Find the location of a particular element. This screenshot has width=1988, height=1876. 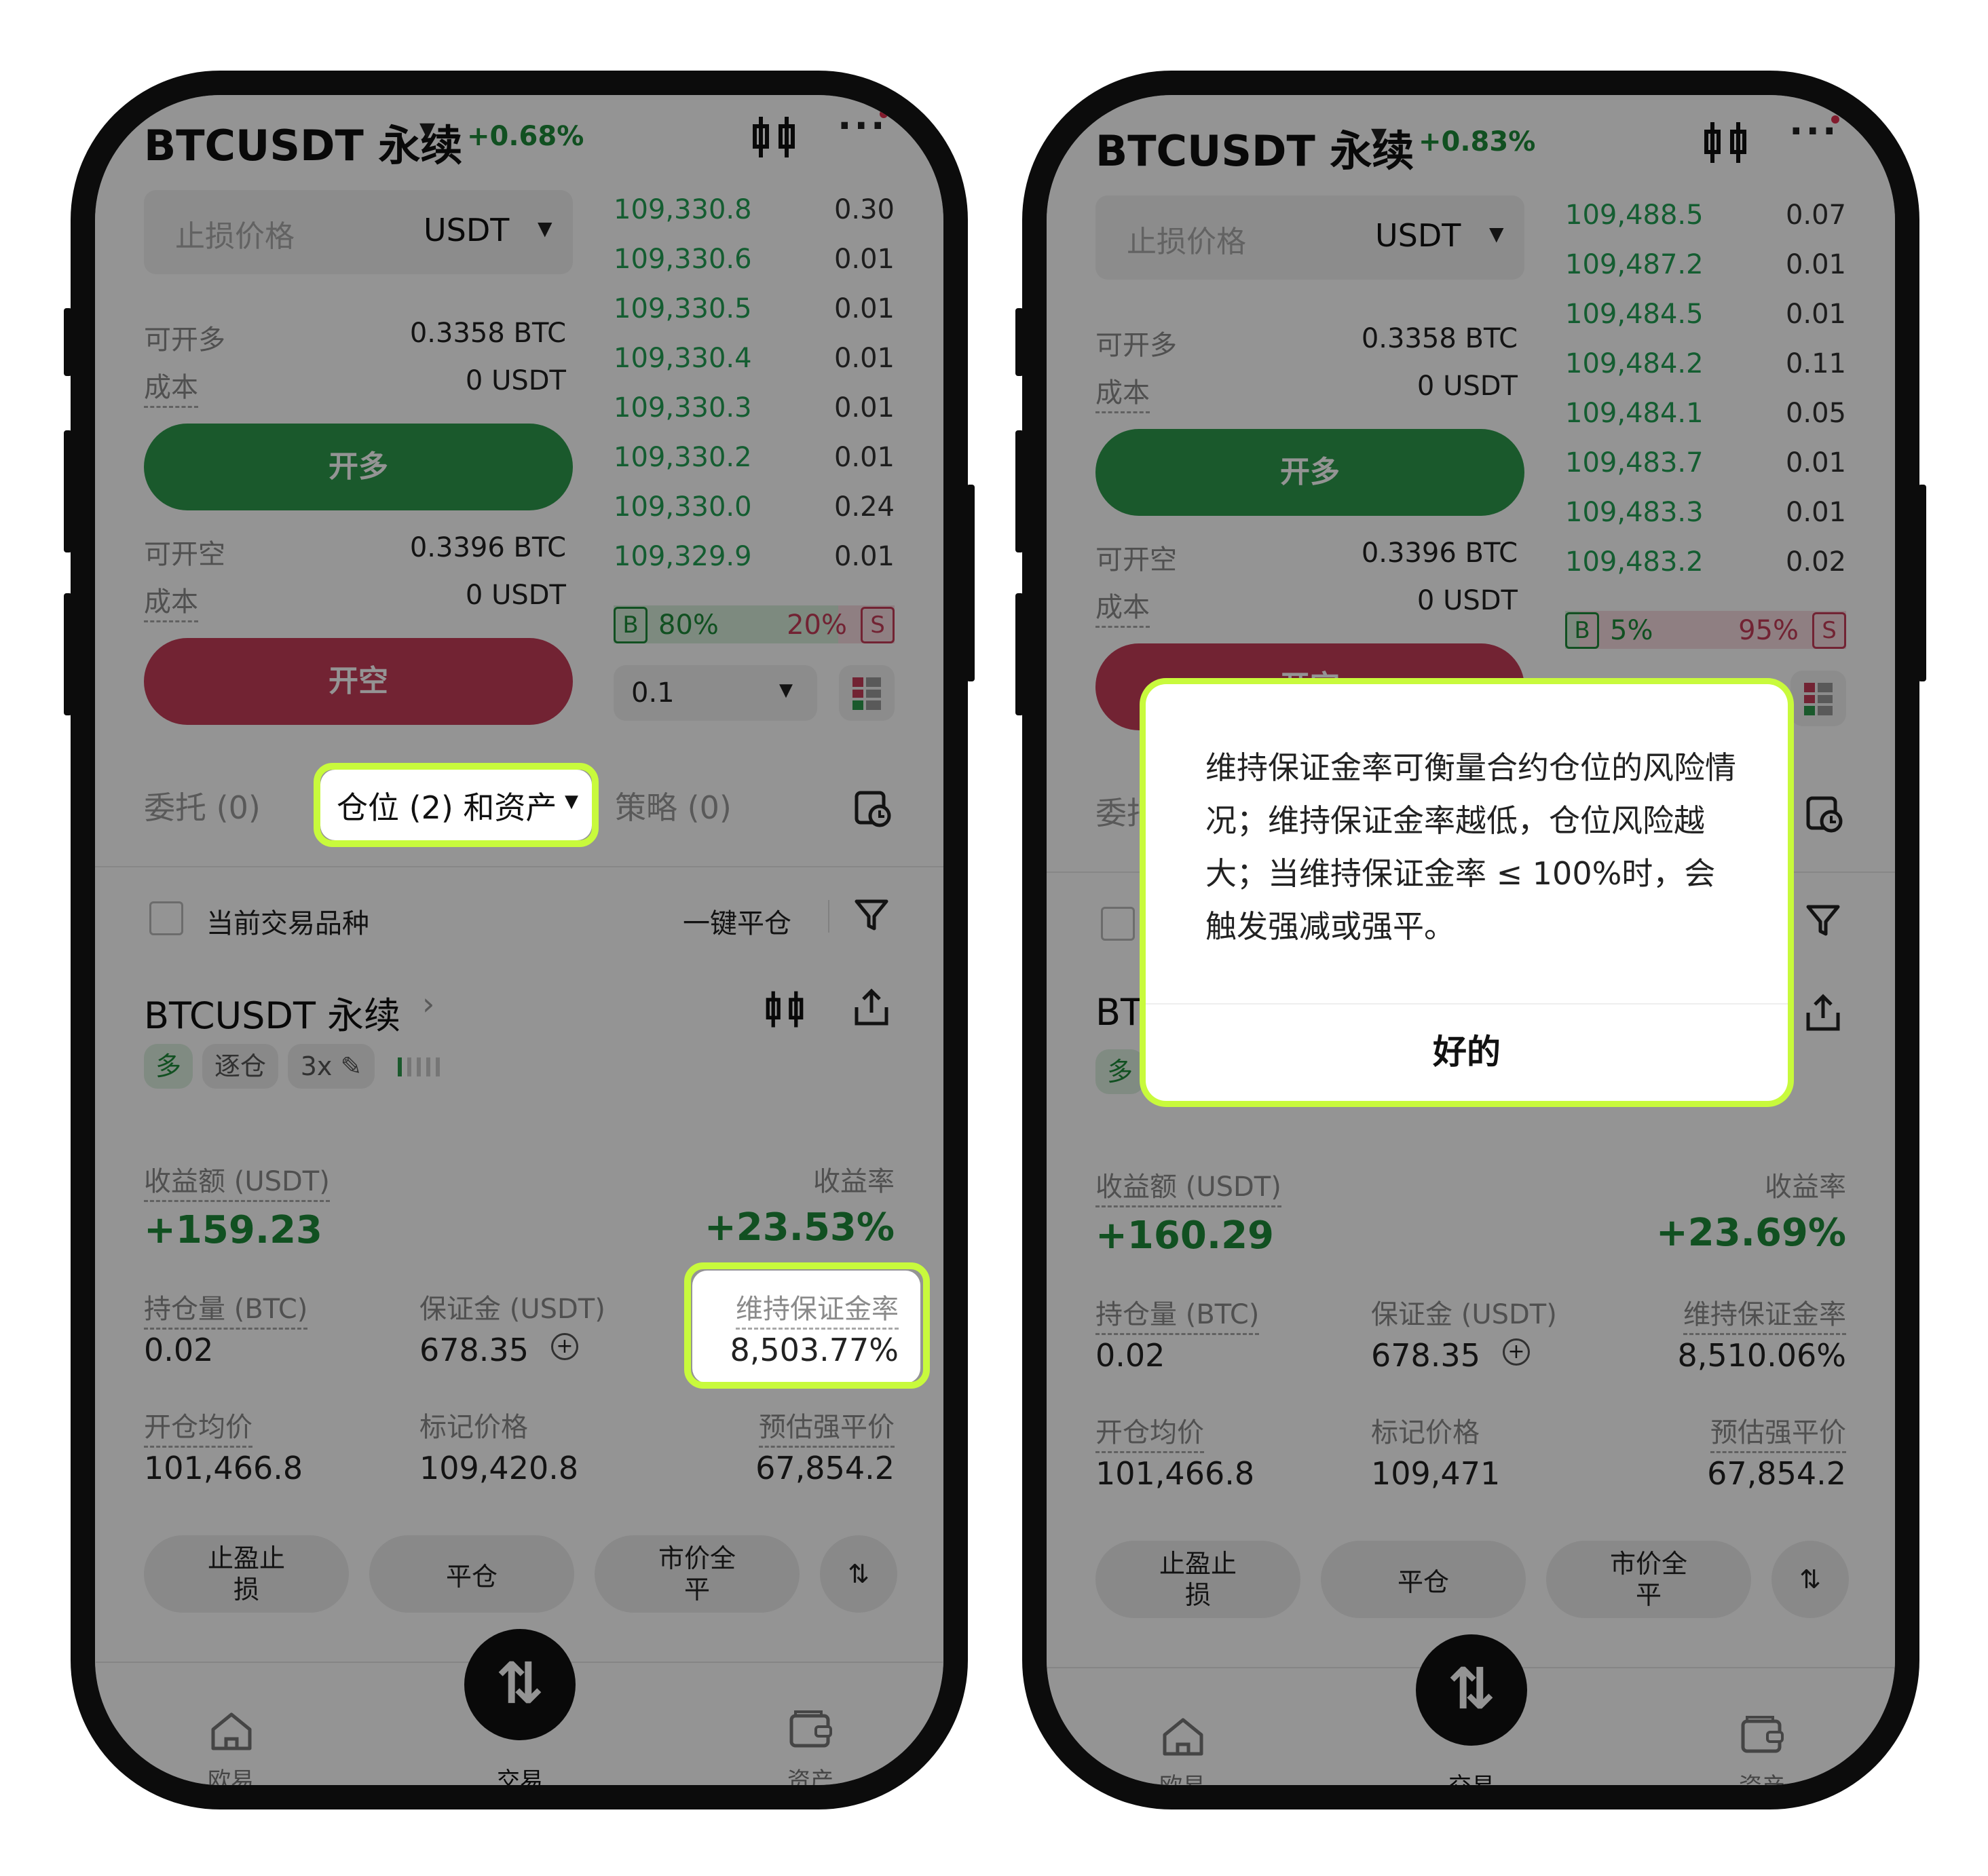

highlight-positions-tab is located at coordinates (457, 805).